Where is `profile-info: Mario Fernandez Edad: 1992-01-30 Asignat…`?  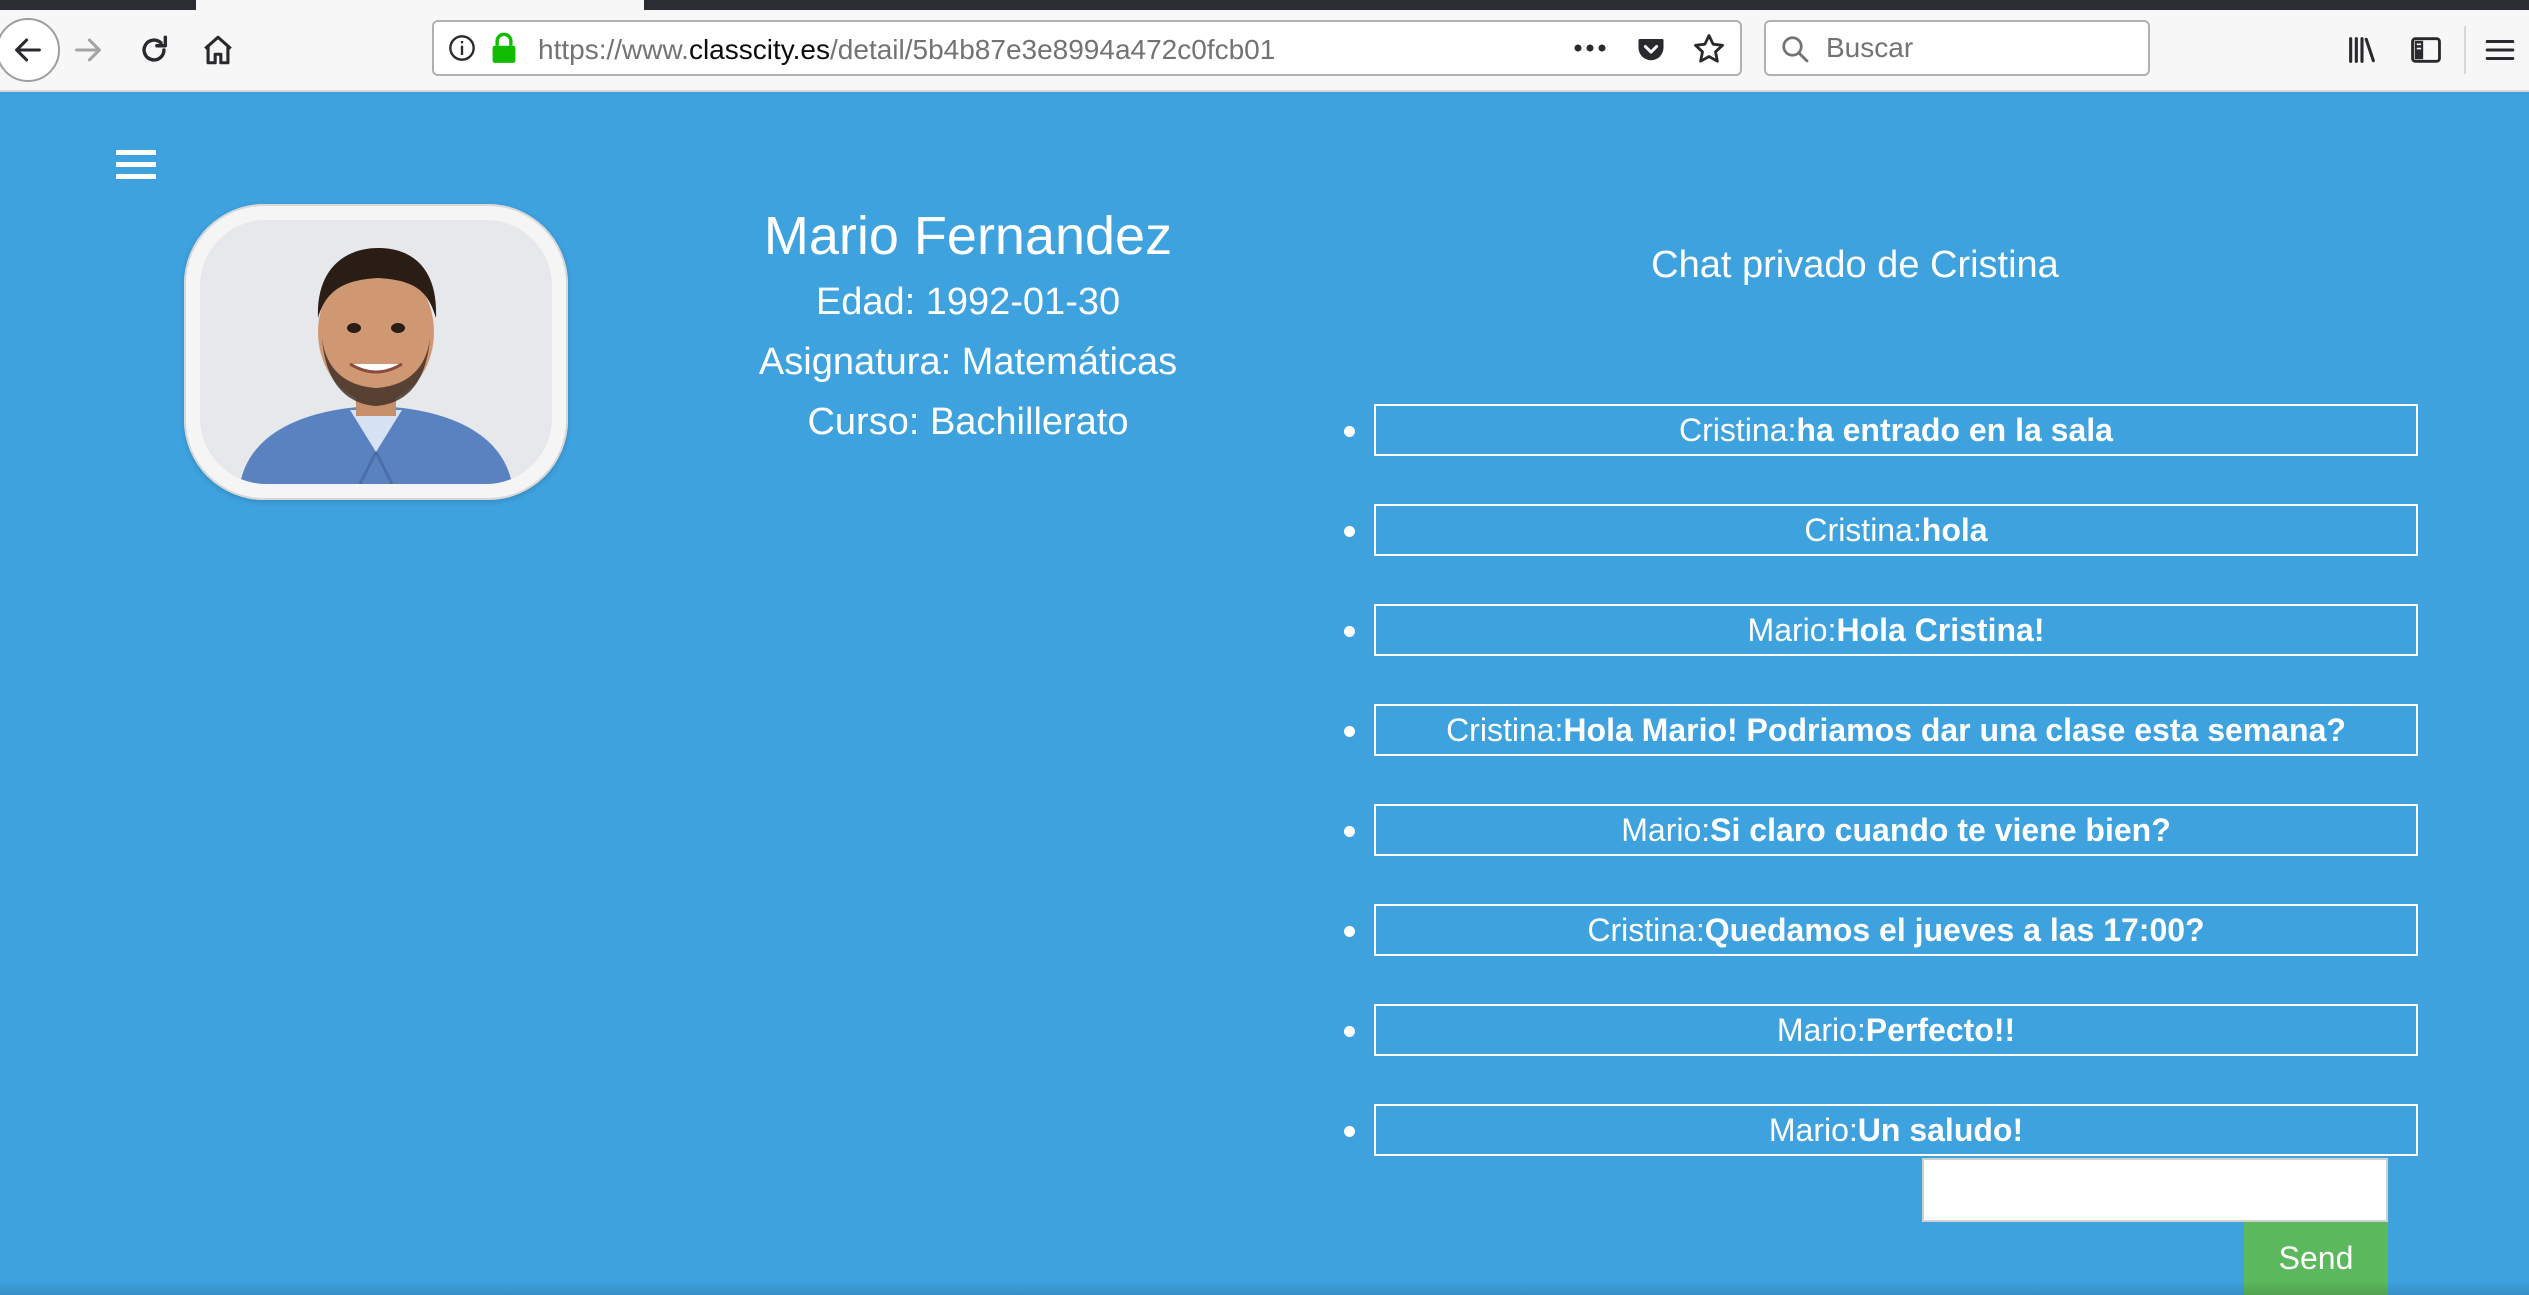
profile-info: Mario Fernandez Edad: 1992-01-30 Asignat… is located at coordinates (968, 326).